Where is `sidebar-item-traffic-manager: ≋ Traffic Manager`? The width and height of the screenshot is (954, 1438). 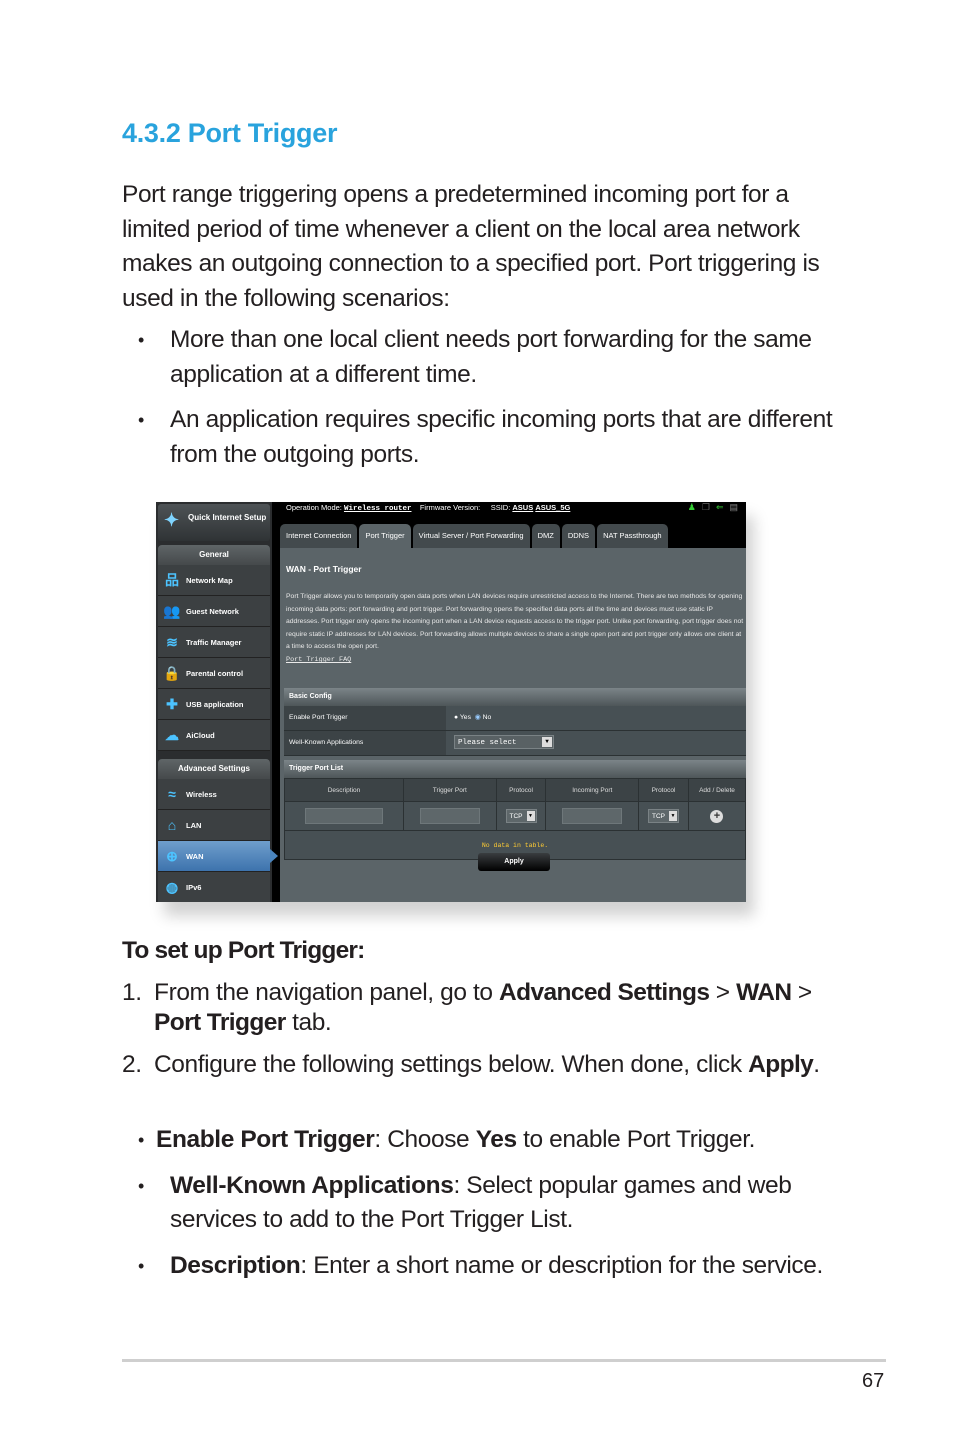
sidebar-item-traffic-manager: ≋ Traffic Manager is located at coordinates (214, 642).